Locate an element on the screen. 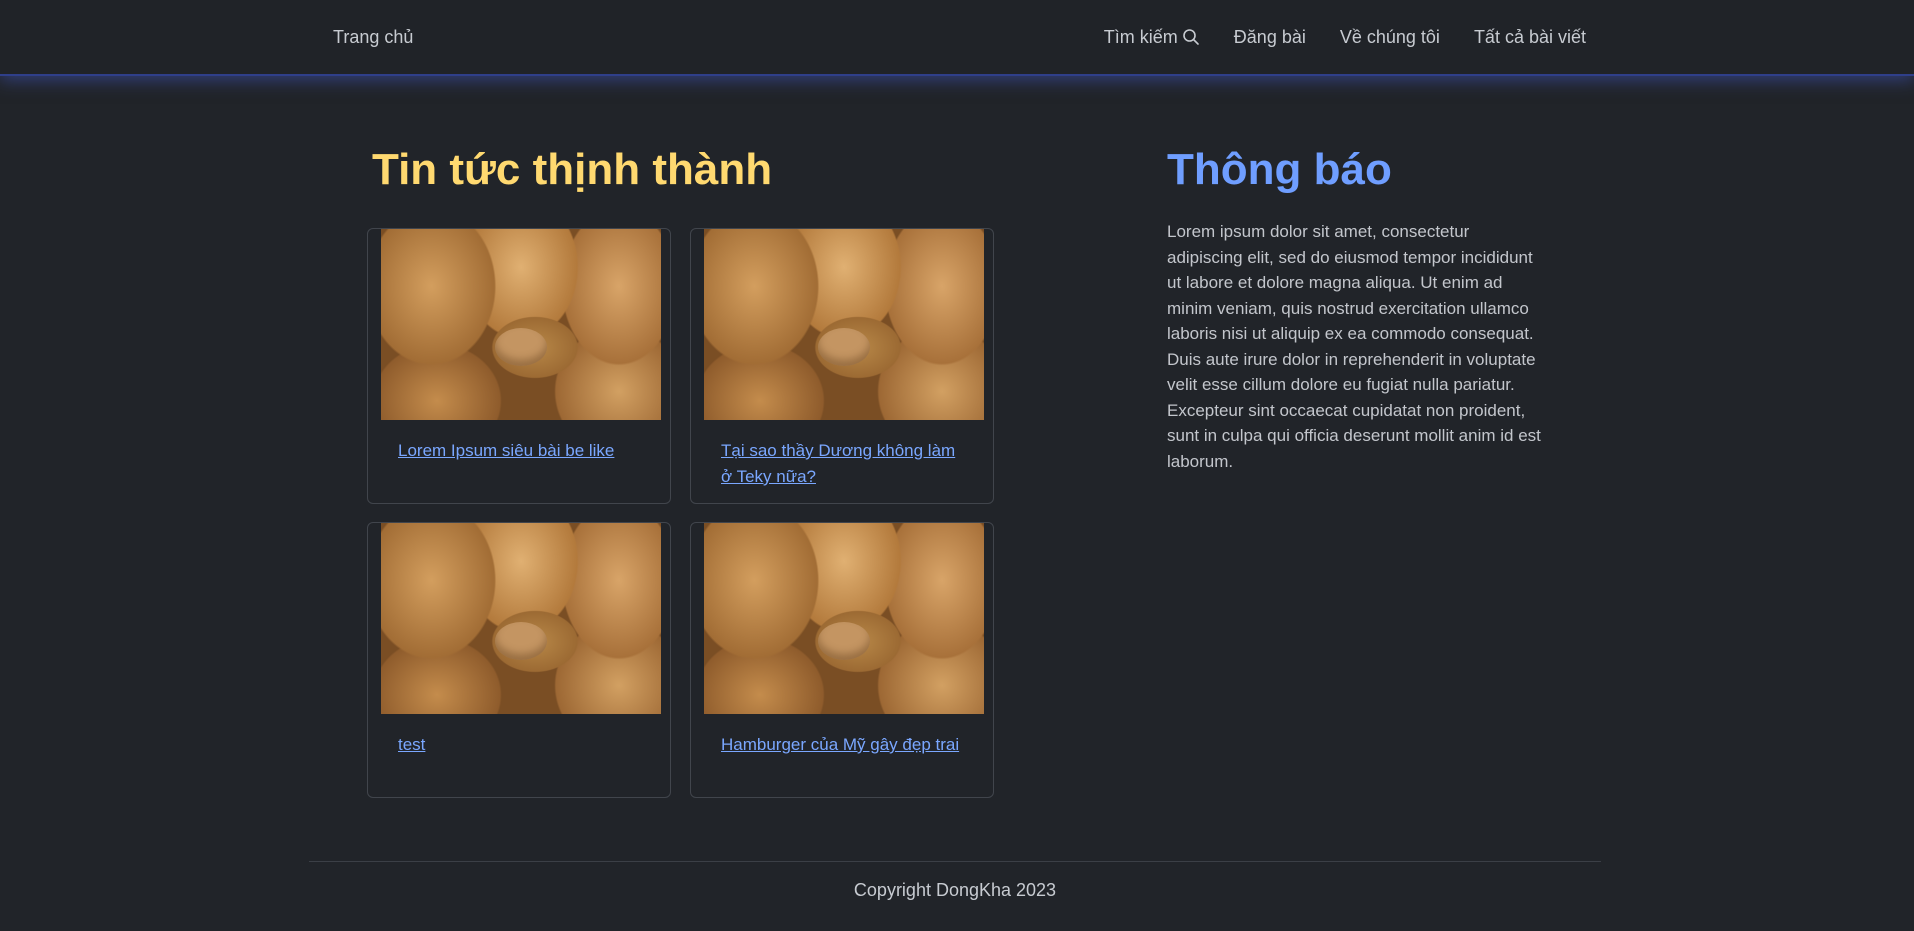  search-icon is located at coordinates (1190, 37).